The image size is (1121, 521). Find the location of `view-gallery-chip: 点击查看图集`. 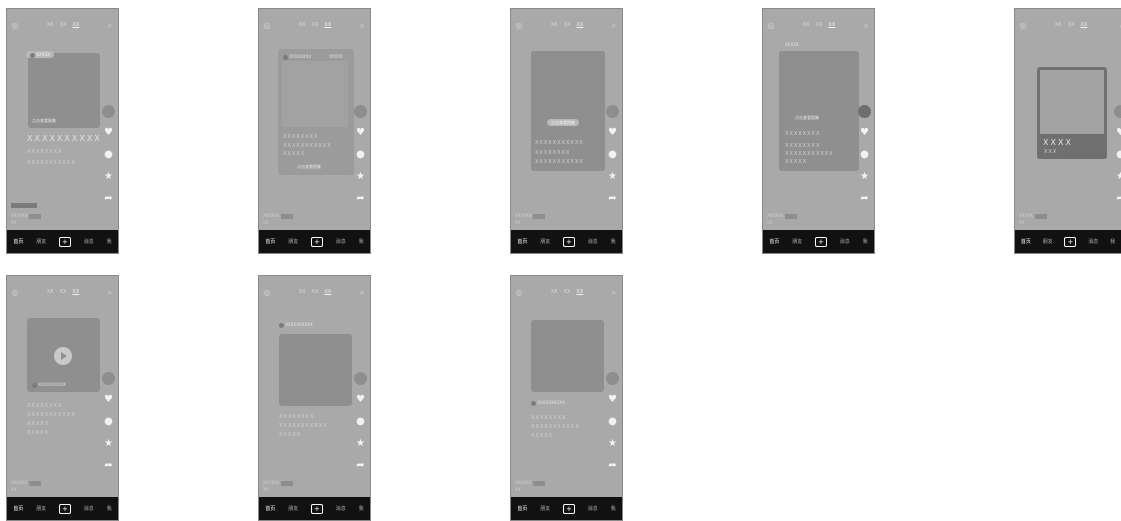

view-gallery-chip: 点击查看图集 is located at coordinates (563, 122).